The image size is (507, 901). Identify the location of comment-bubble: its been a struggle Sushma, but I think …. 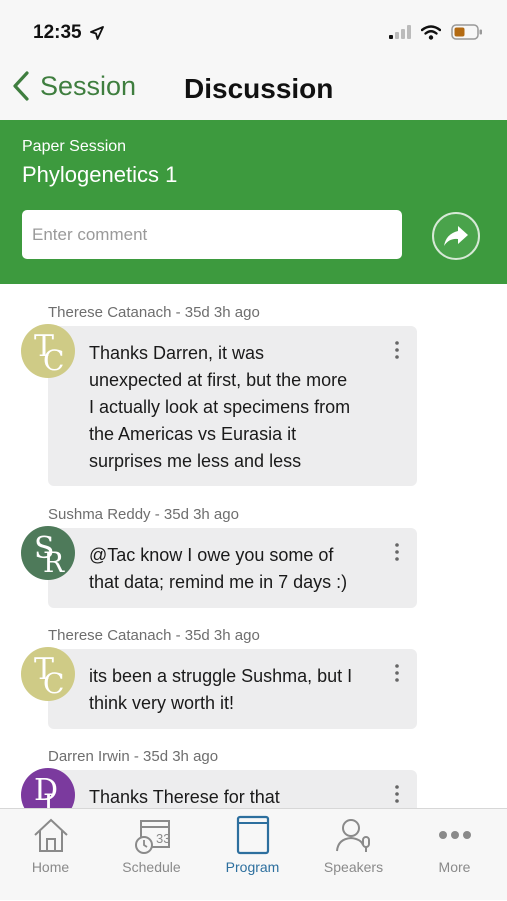
(232, 689).